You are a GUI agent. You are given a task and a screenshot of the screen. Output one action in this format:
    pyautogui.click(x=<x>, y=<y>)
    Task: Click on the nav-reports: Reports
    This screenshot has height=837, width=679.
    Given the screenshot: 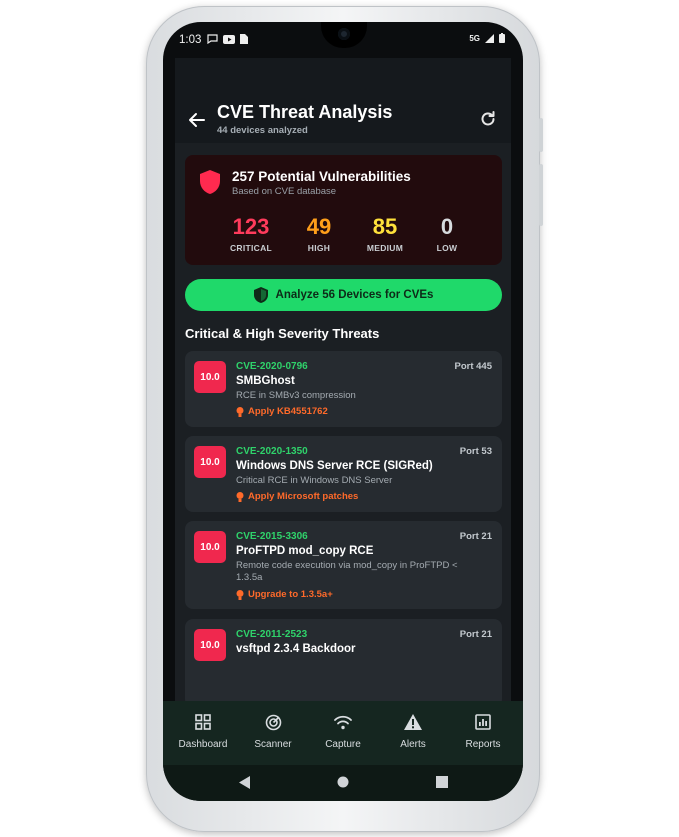 What is the action you would take?
    pyautogui.click(x=483, y=730)
    